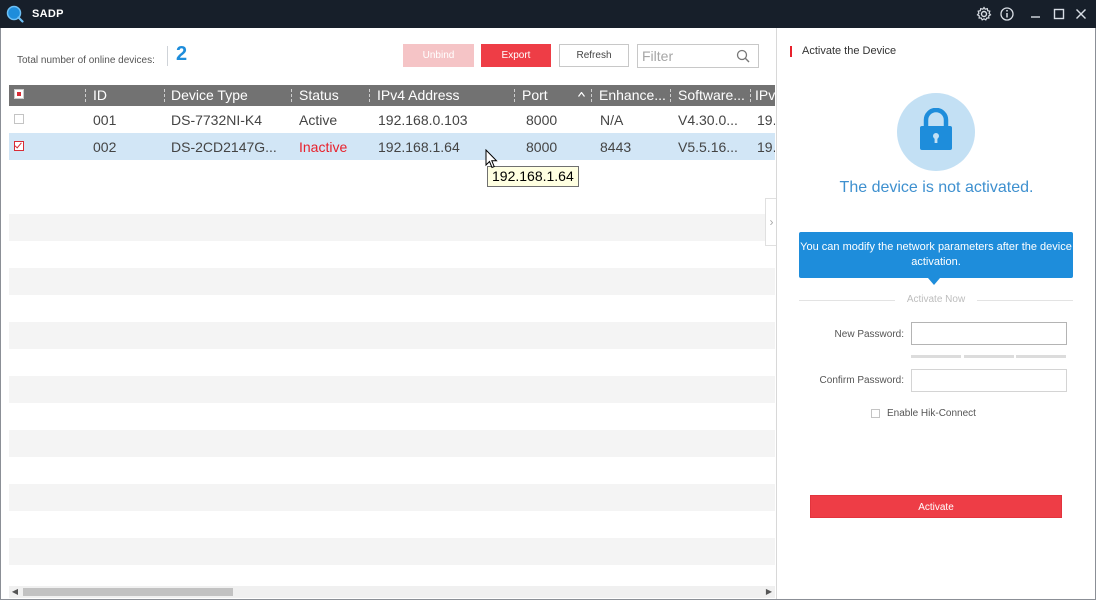 This screenshot has width=1096, height=600. What do you see at coordinates (989, 380) in the screenshot?
I see `confirm-password-field` at bounding box center [989, 380].